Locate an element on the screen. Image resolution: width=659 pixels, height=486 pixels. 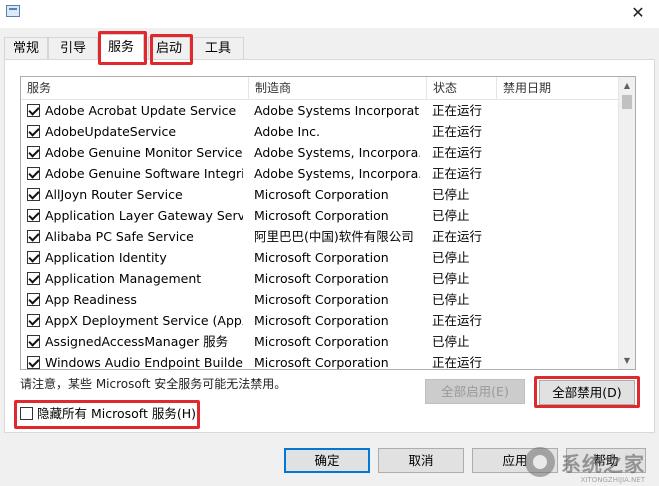
hide-ms-services-label: 隐藏所有 Microsoft 服务(H) is located at coordinates (116, 413).